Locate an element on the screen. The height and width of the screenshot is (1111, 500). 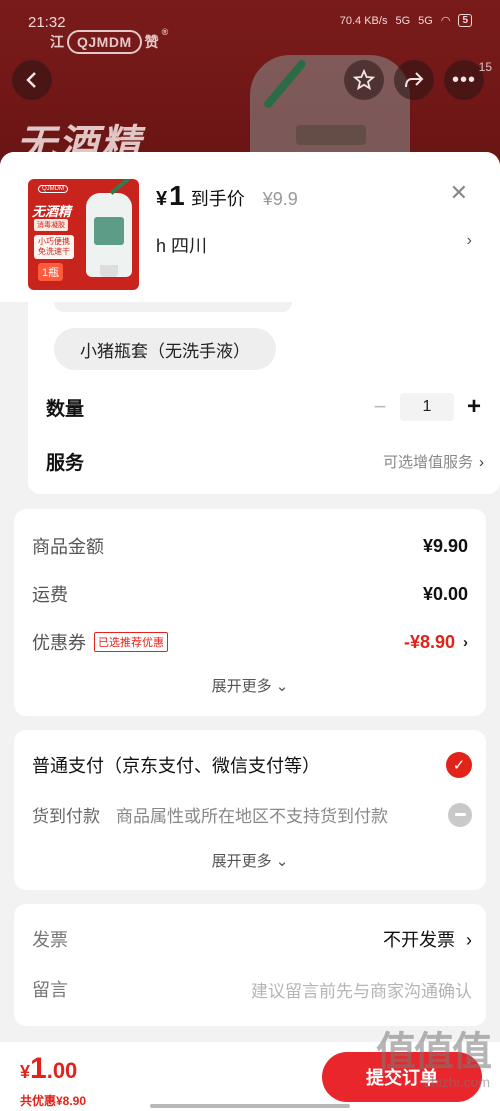
favorite-button is located at coordinates (364, 80).